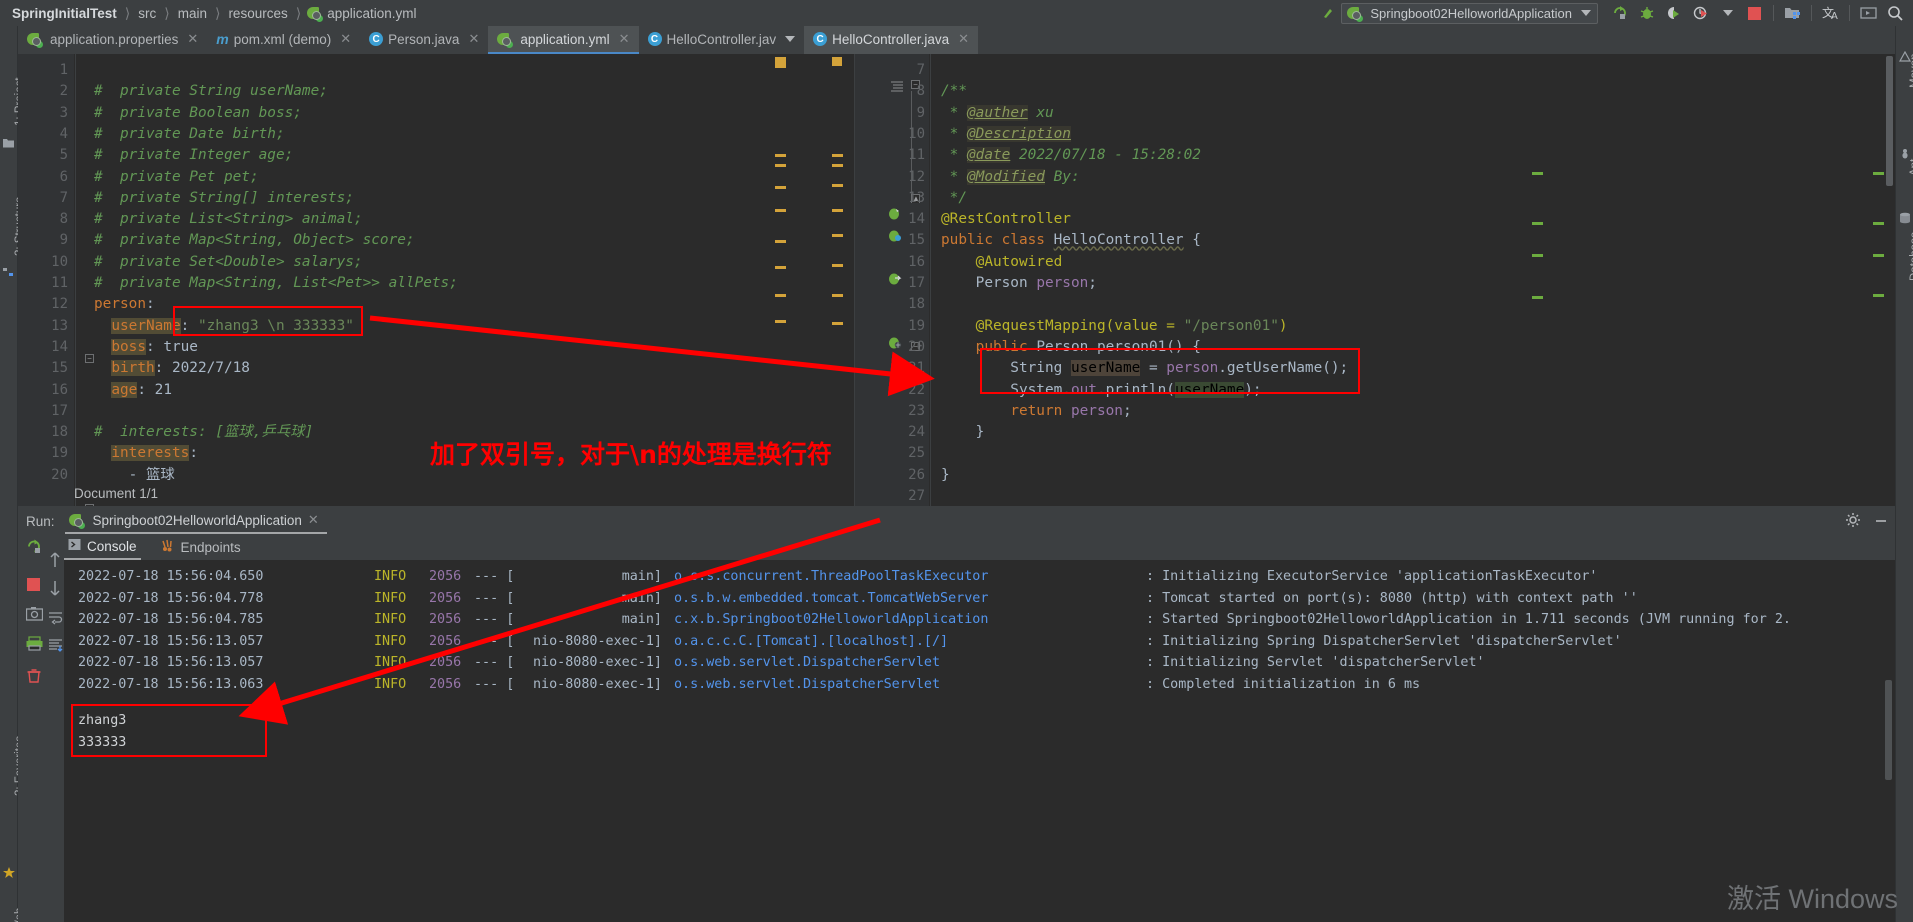  What do you see at coordinates (192, 13) in the screenshot?
I see `breadcrumb-main: main` at bounding box center [192, 13].